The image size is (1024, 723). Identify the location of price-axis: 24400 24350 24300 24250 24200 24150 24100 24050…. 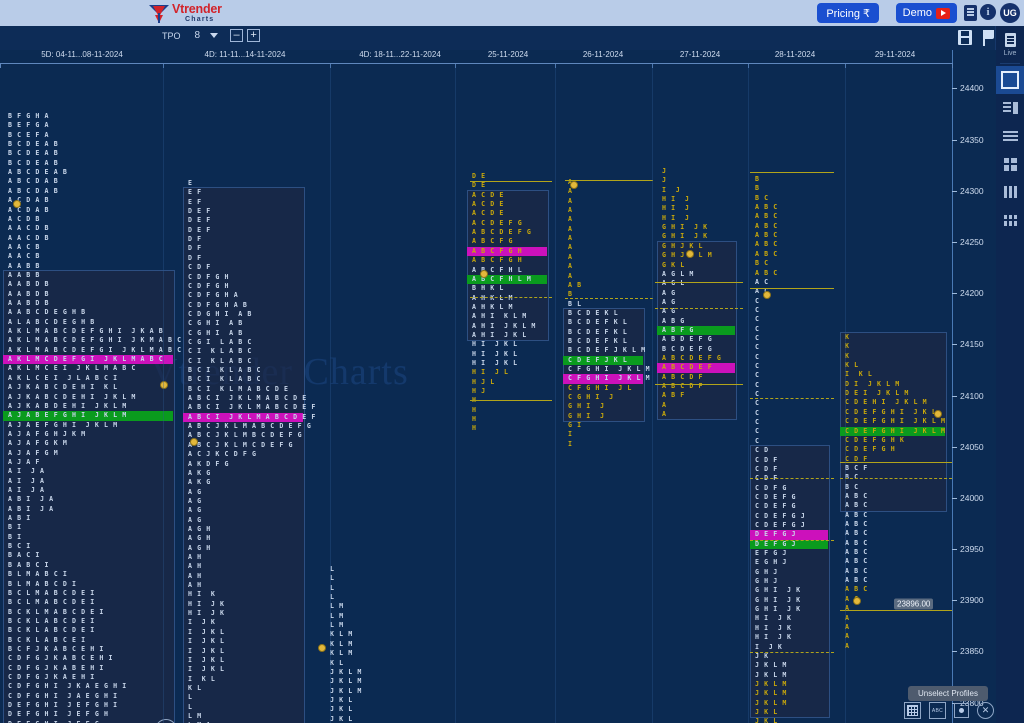
(945, 386).